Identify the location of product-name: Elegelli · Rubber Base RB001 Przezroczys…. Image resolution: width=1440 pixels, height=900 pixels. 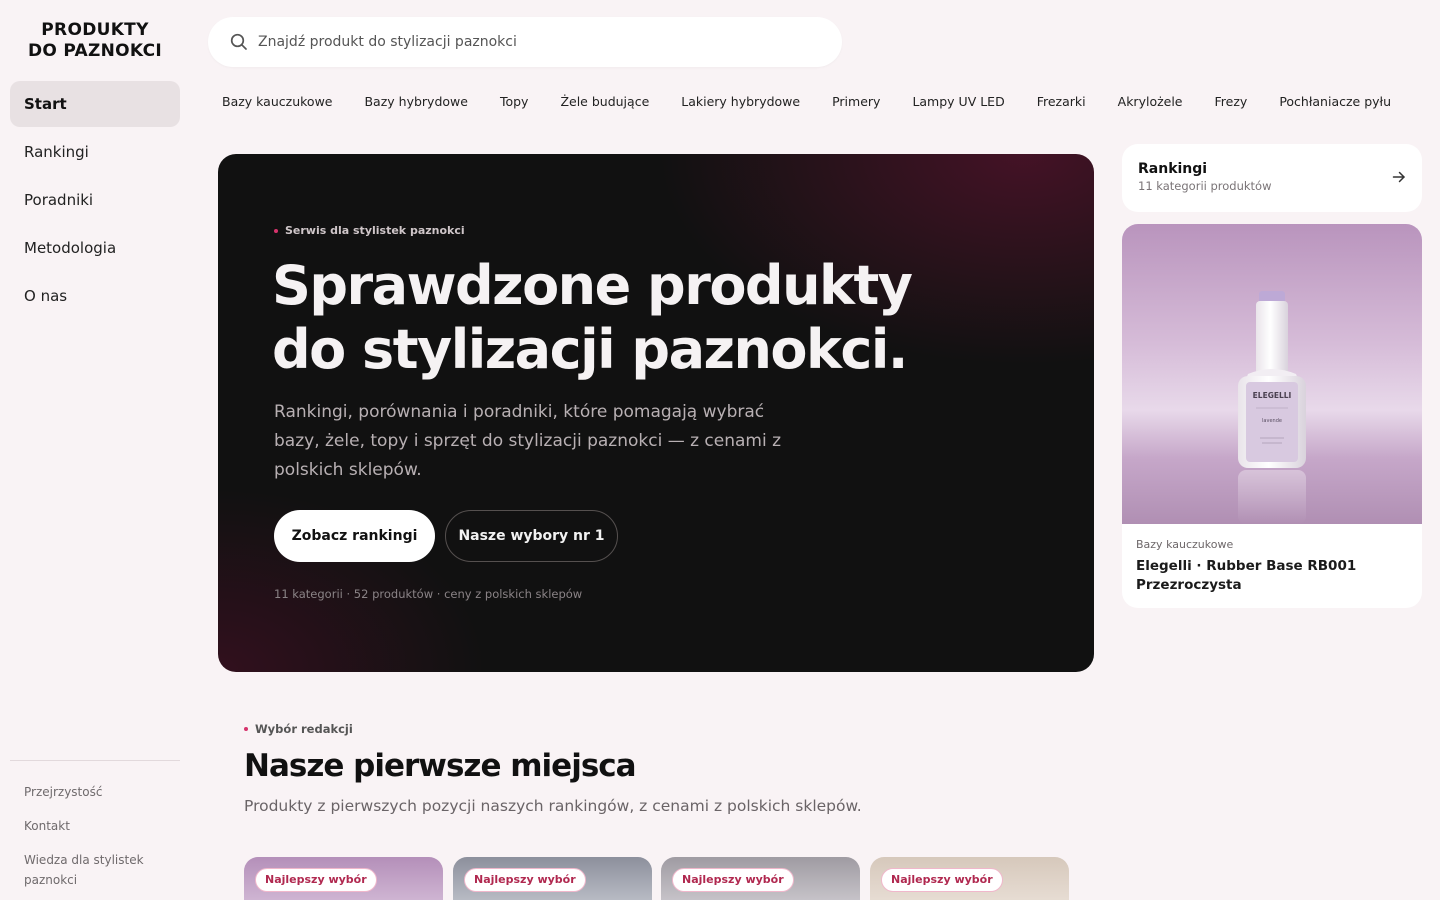
(1246, 575).